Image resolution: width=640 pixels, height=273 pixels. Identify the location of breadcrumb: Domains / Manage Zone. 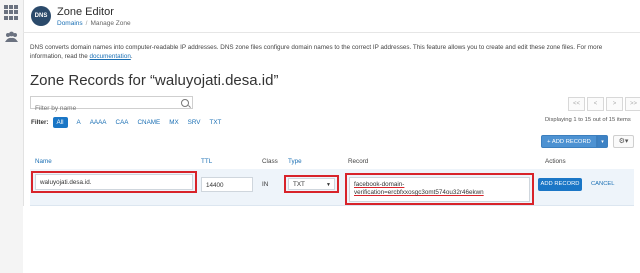
(94, 23).